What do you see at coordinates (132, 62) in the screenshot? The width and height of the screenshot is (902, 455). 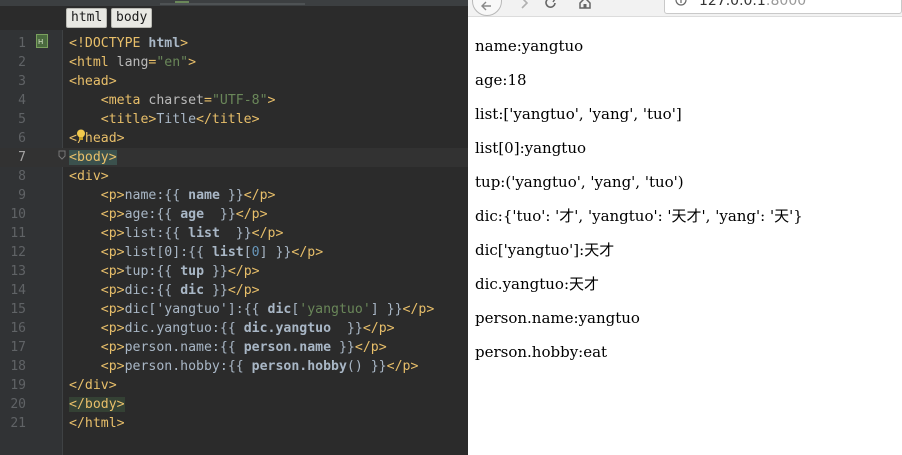 I see `code-text: <html lang="en">` at bounding box center [132, 62].